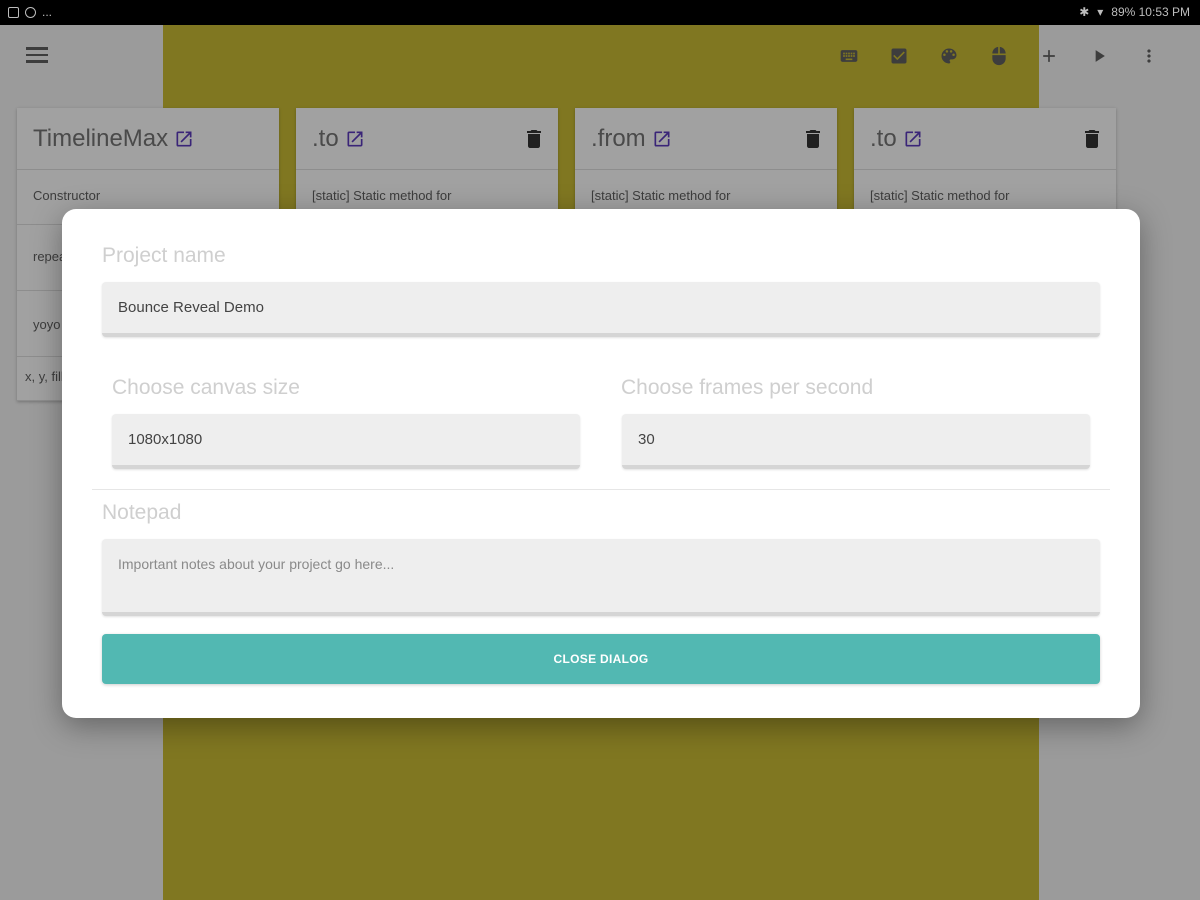  Describe the element at coordinates (601, 489) in the screenshot. I see `divider` at that location.